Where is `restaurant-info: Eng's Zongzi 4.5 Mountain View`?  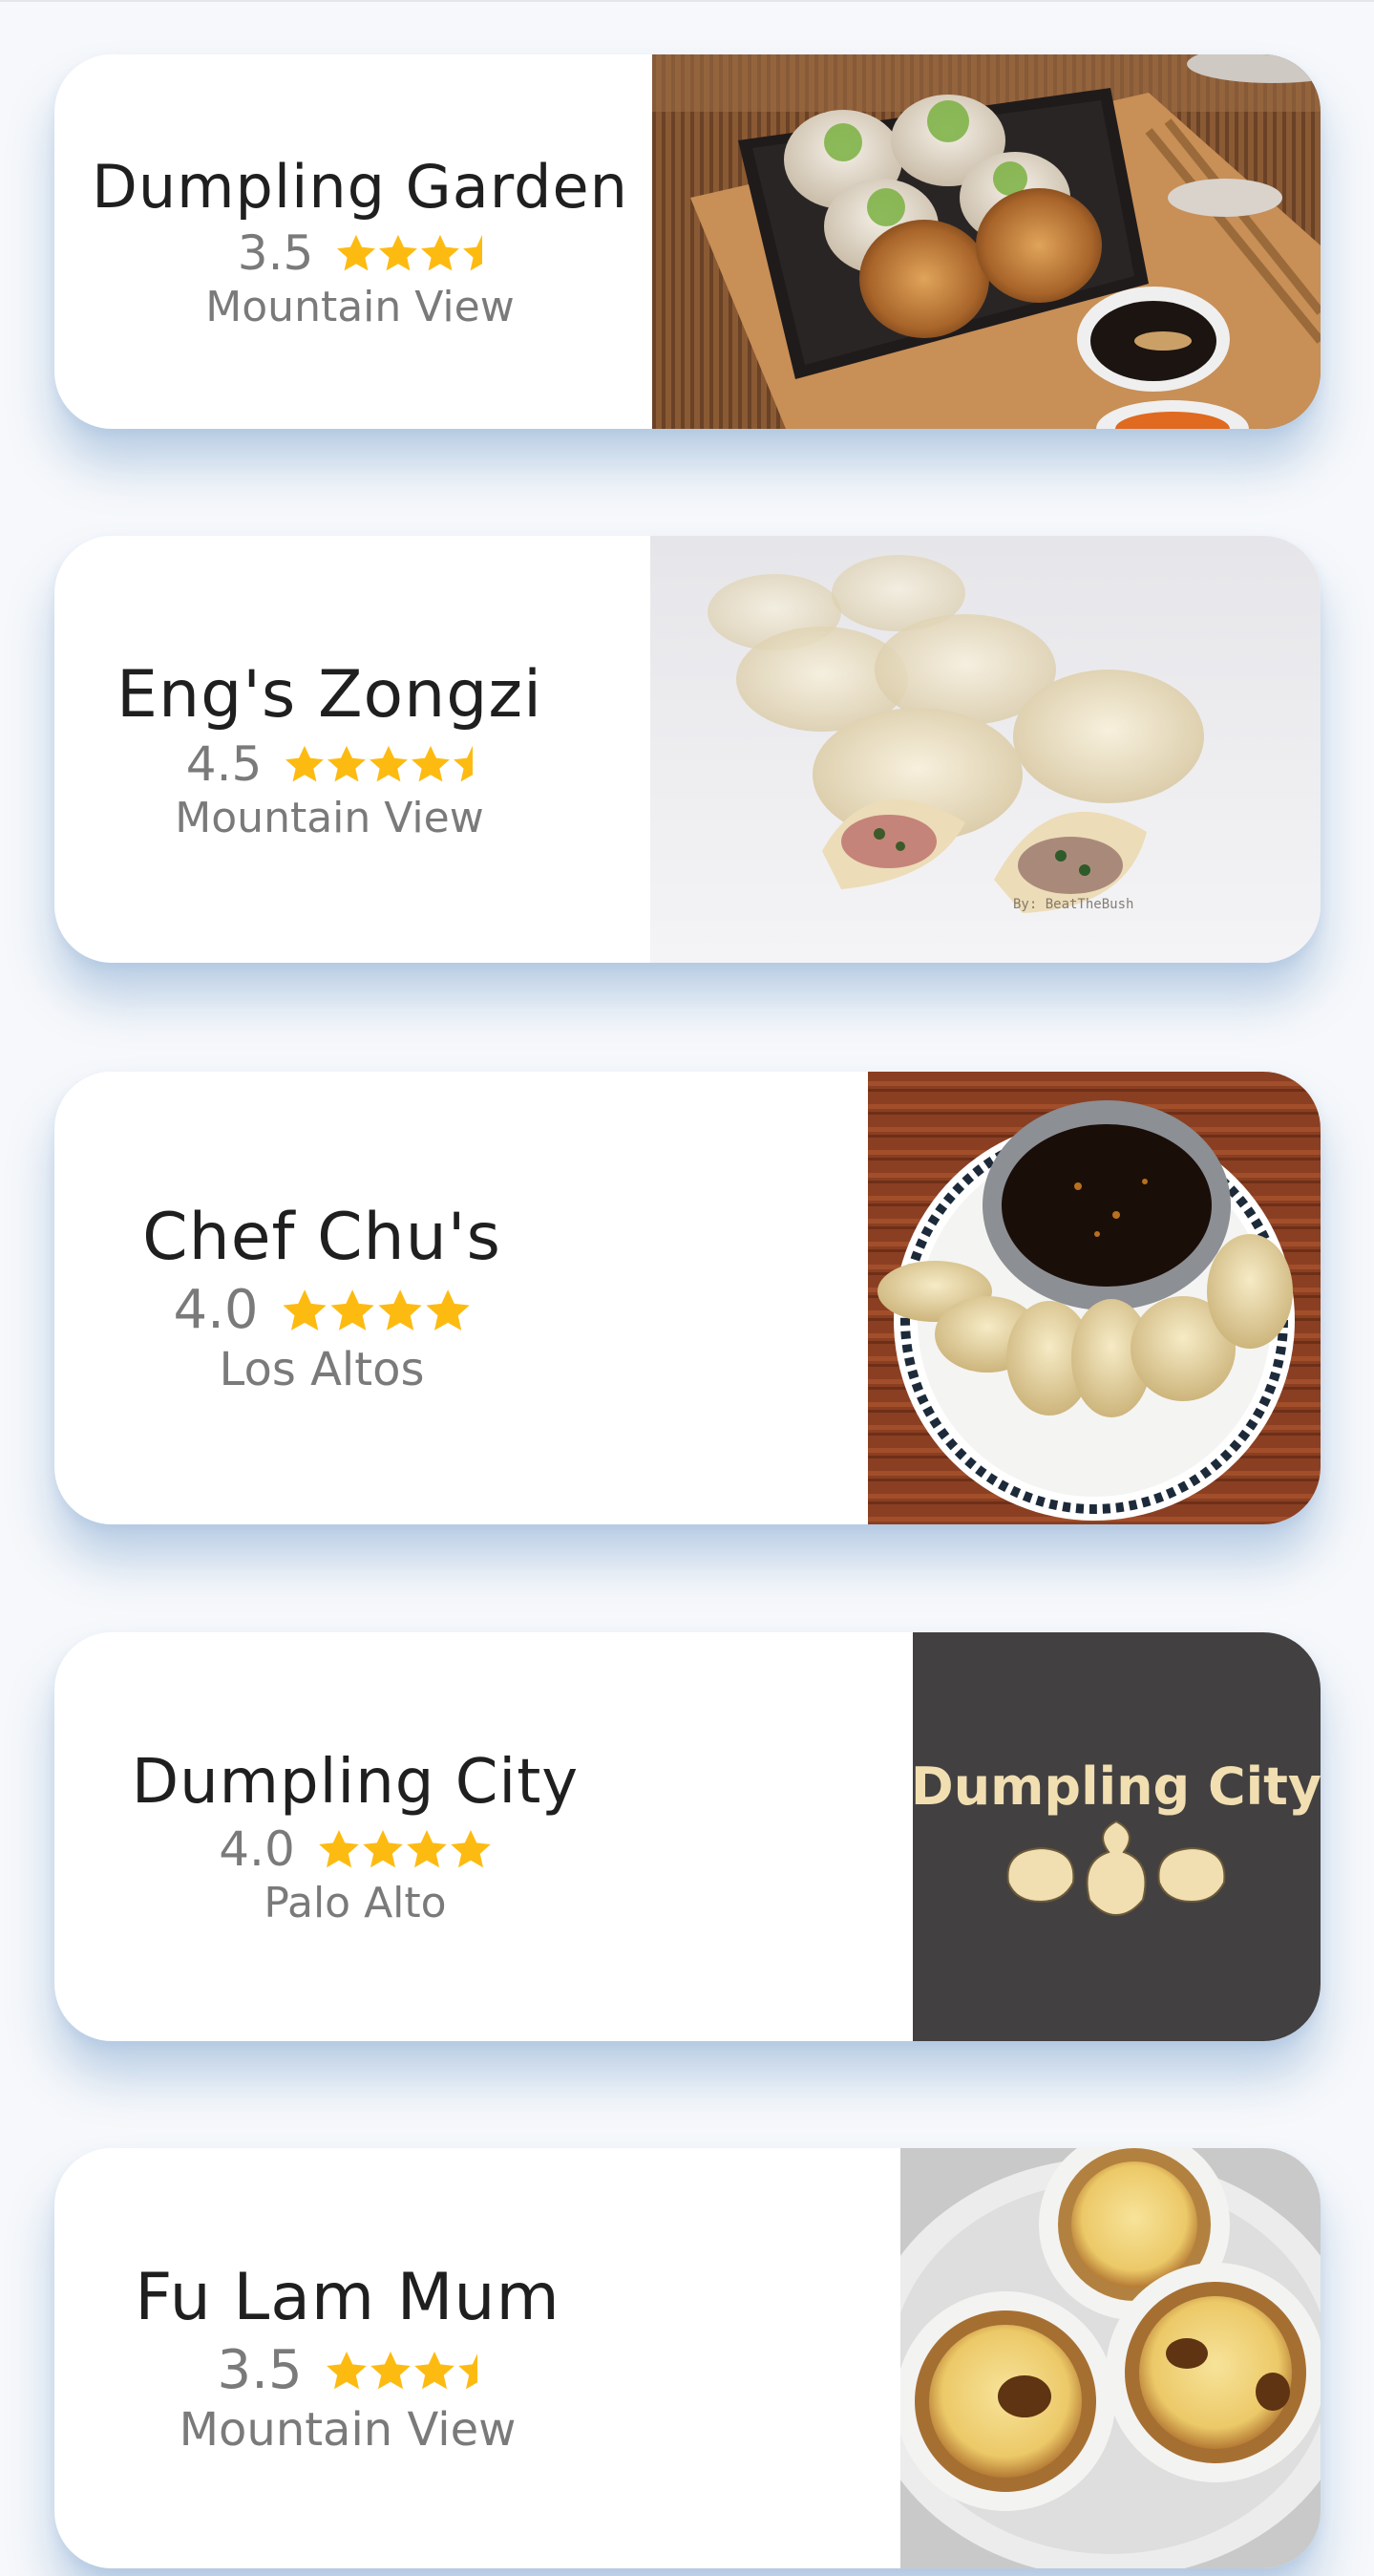
restaurant-info: Eng's Zongzi 4.5 Mountain View is located at coordinates (329, 749).